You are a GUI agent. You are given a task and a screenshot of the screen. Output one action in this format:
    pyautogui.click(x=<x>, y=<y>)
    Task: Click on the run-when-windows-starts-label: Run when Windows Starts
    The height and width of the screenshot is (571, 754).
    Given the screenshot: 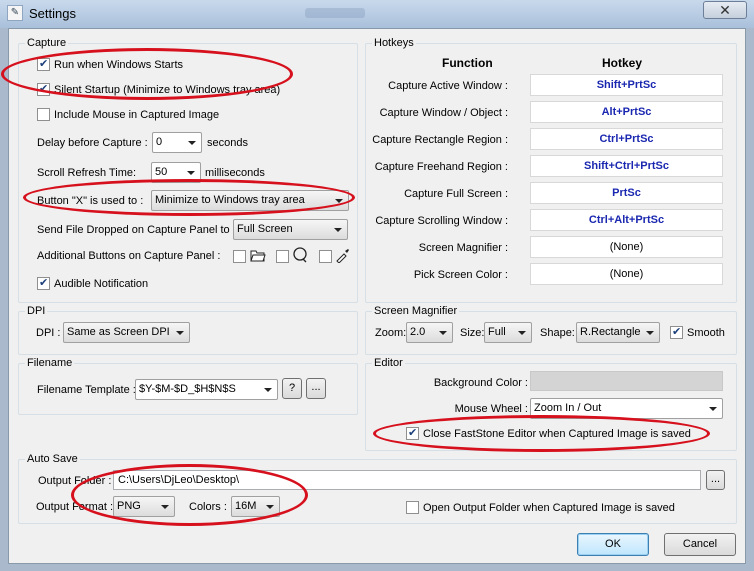 What is the action you would take?
    pyautogui.click(x=118, y=65)
    